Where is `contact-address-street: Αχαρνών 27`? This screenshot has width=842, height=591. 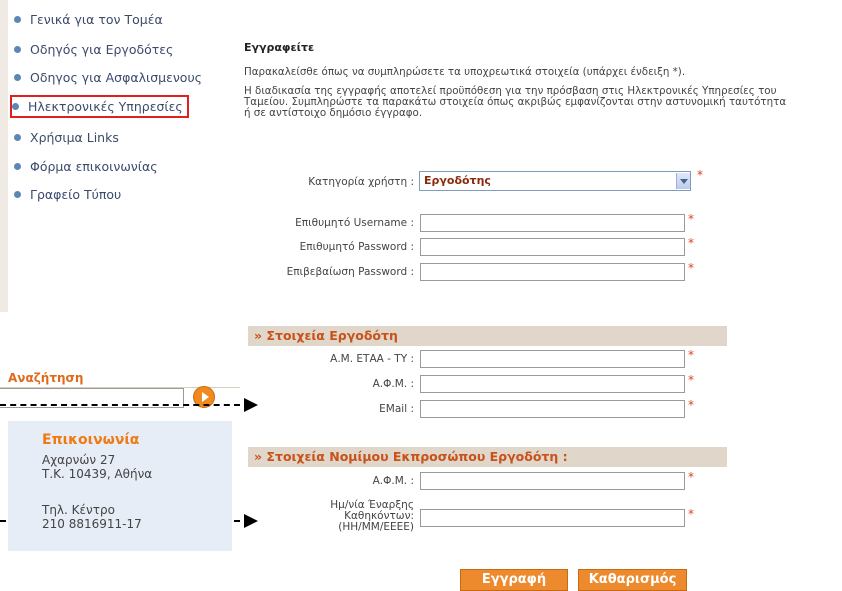
contact-address-street: Αχαρνών 27 is located at coordinates (79, 460).